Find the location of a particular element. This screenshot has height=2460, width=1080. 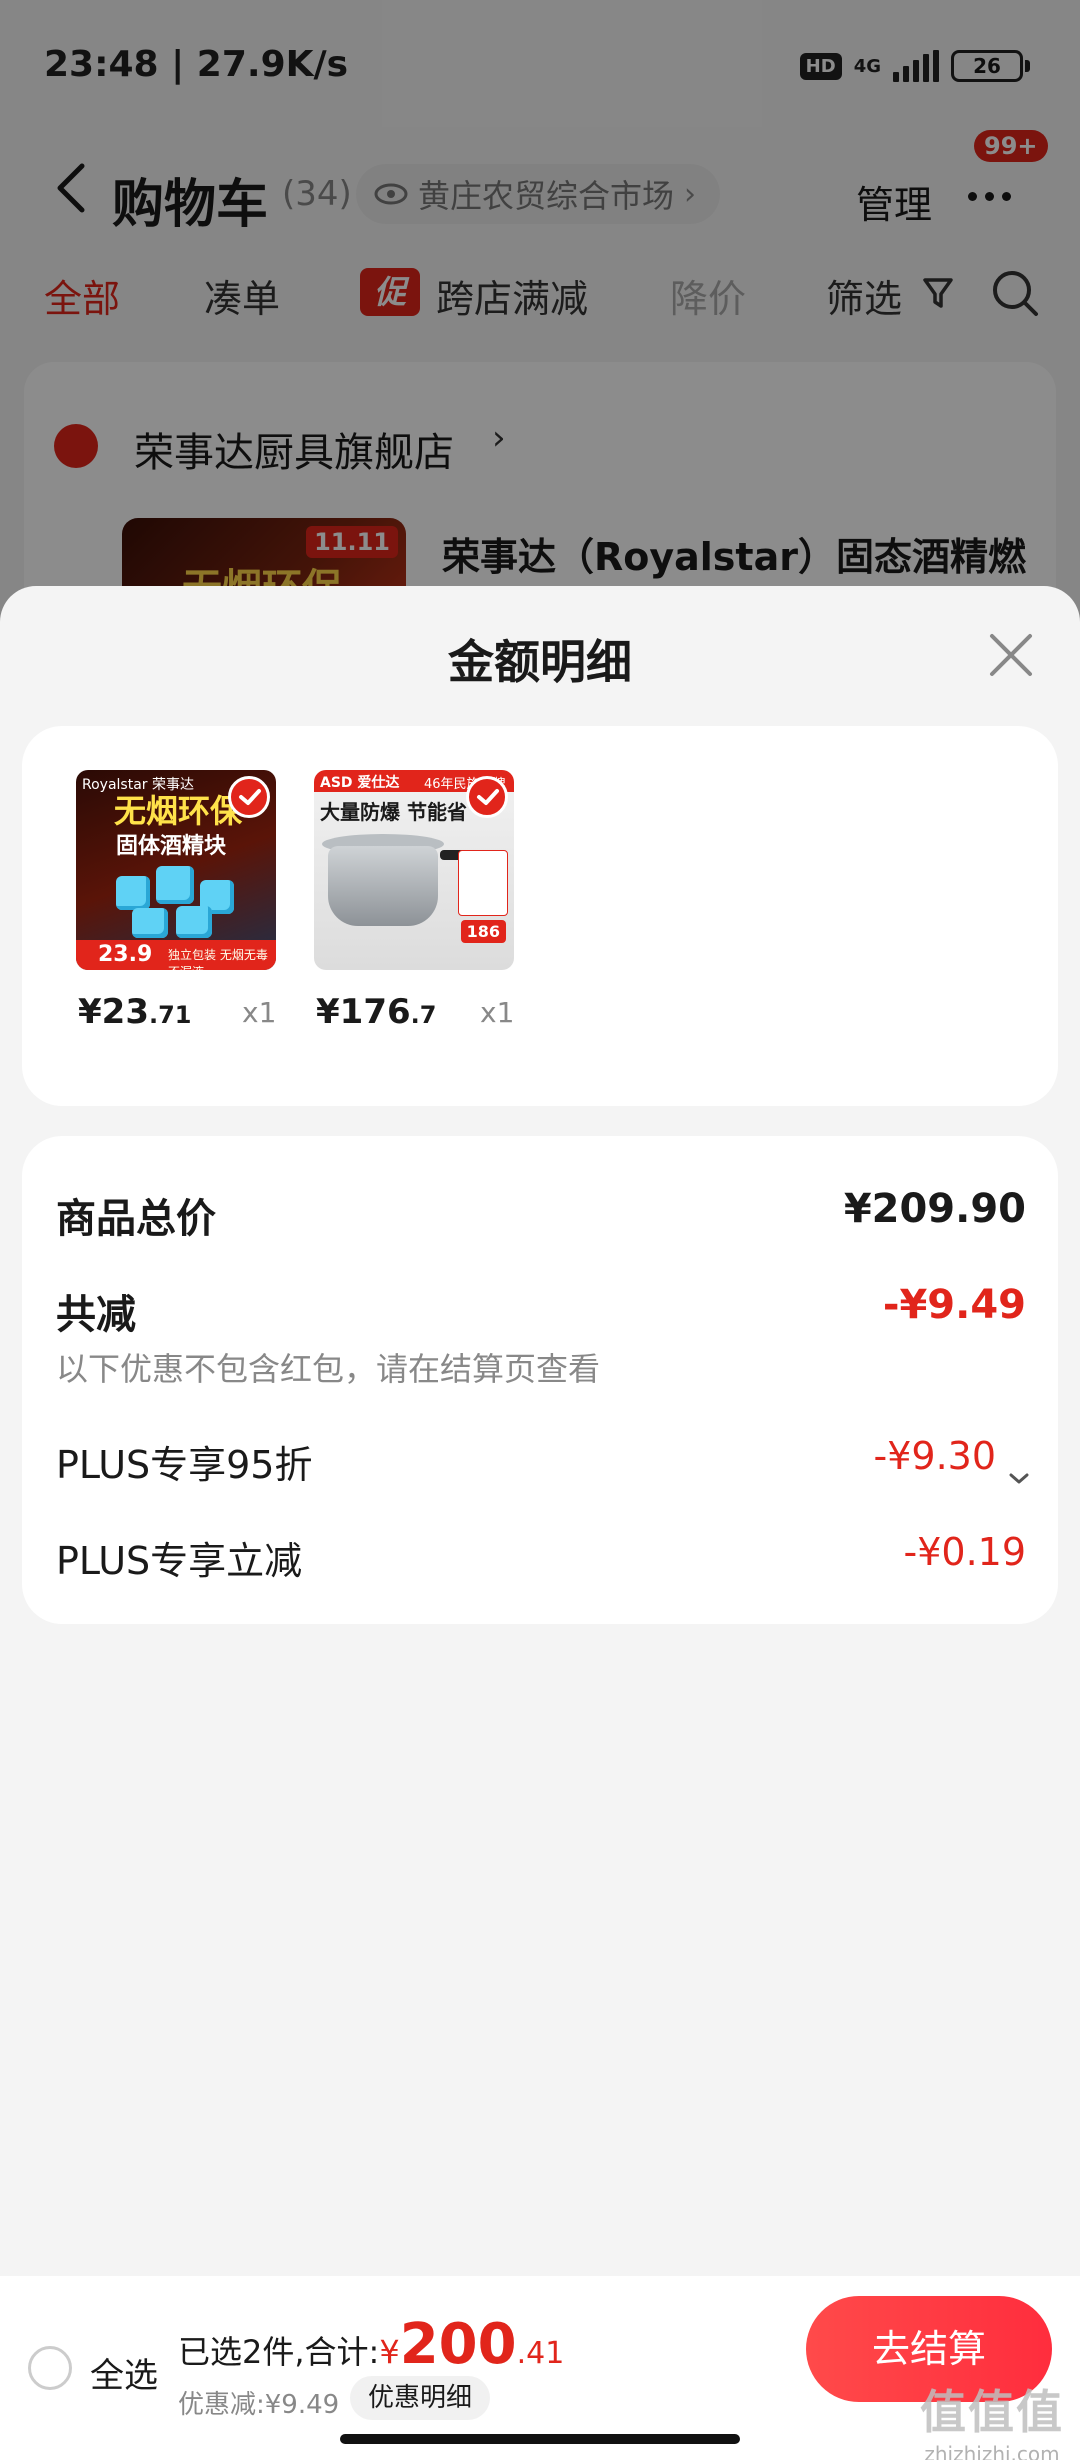

subtotal-label: 商品总价 is located at coordinates (136, 1219).